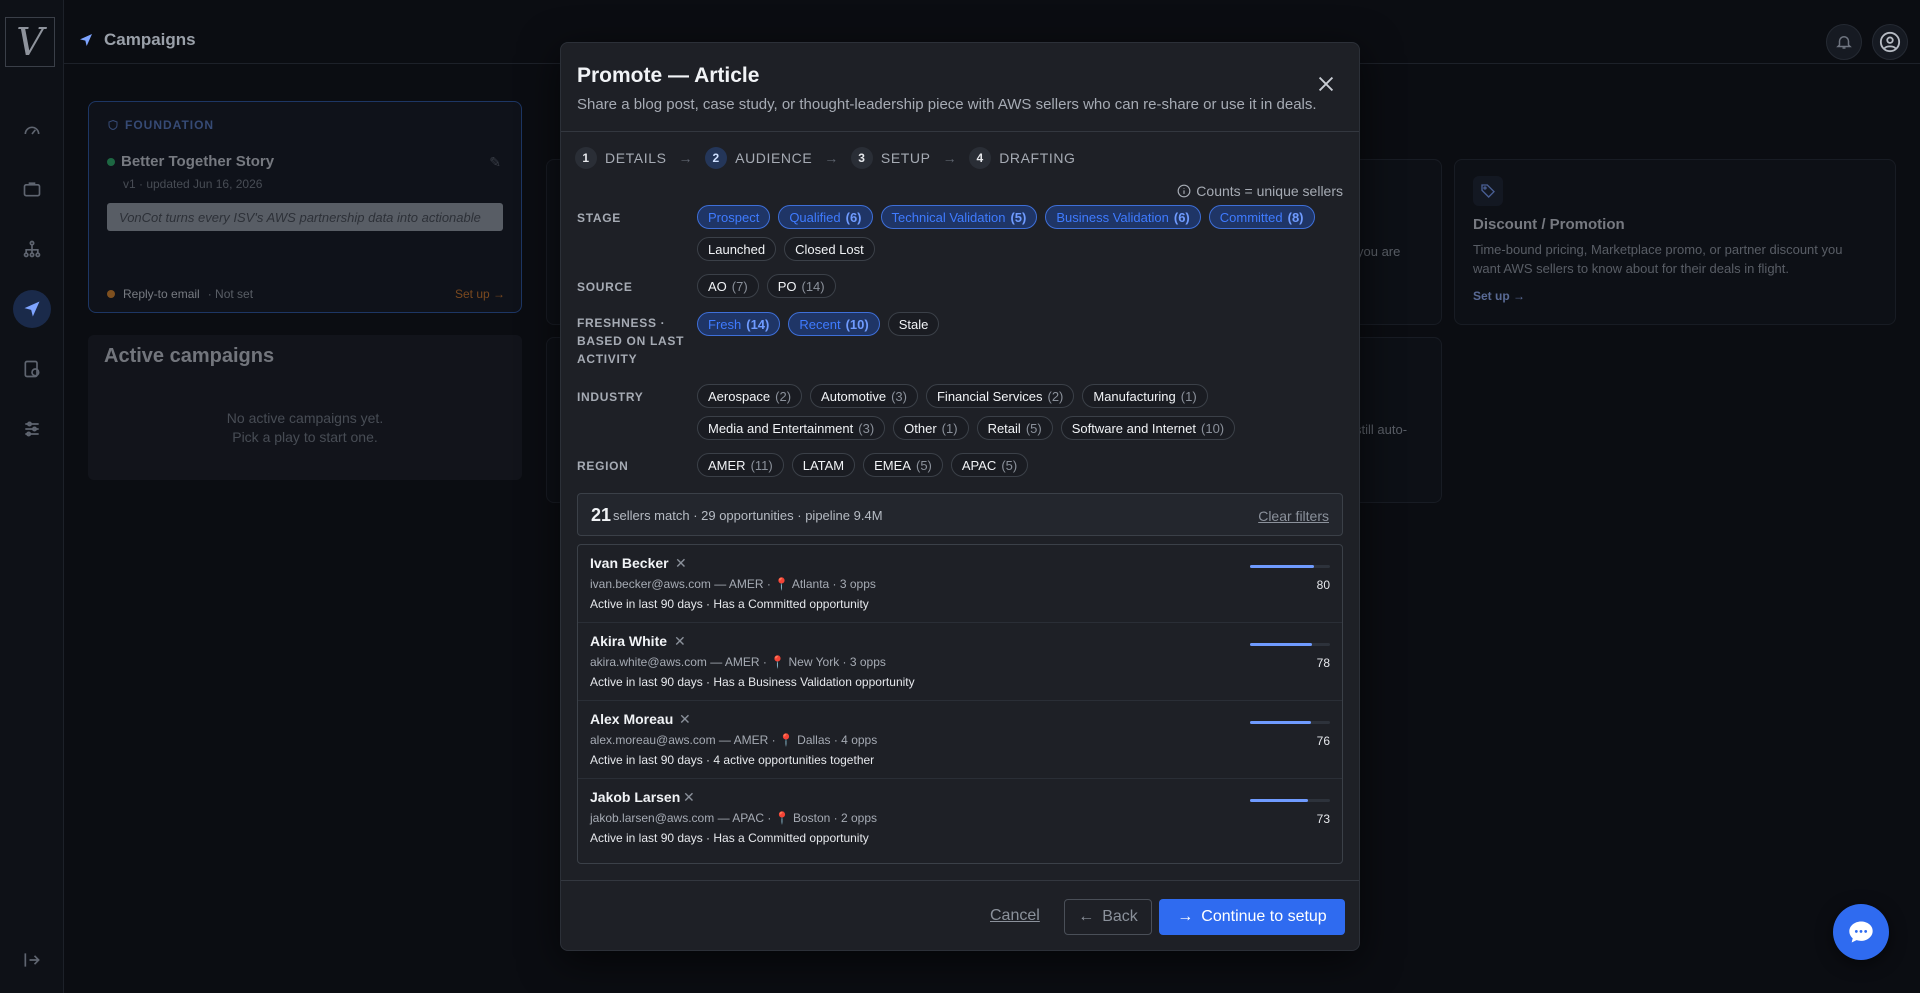 The image size is (1920, 993). I want to click on step-3-label: SETUP, so click(906, 158).